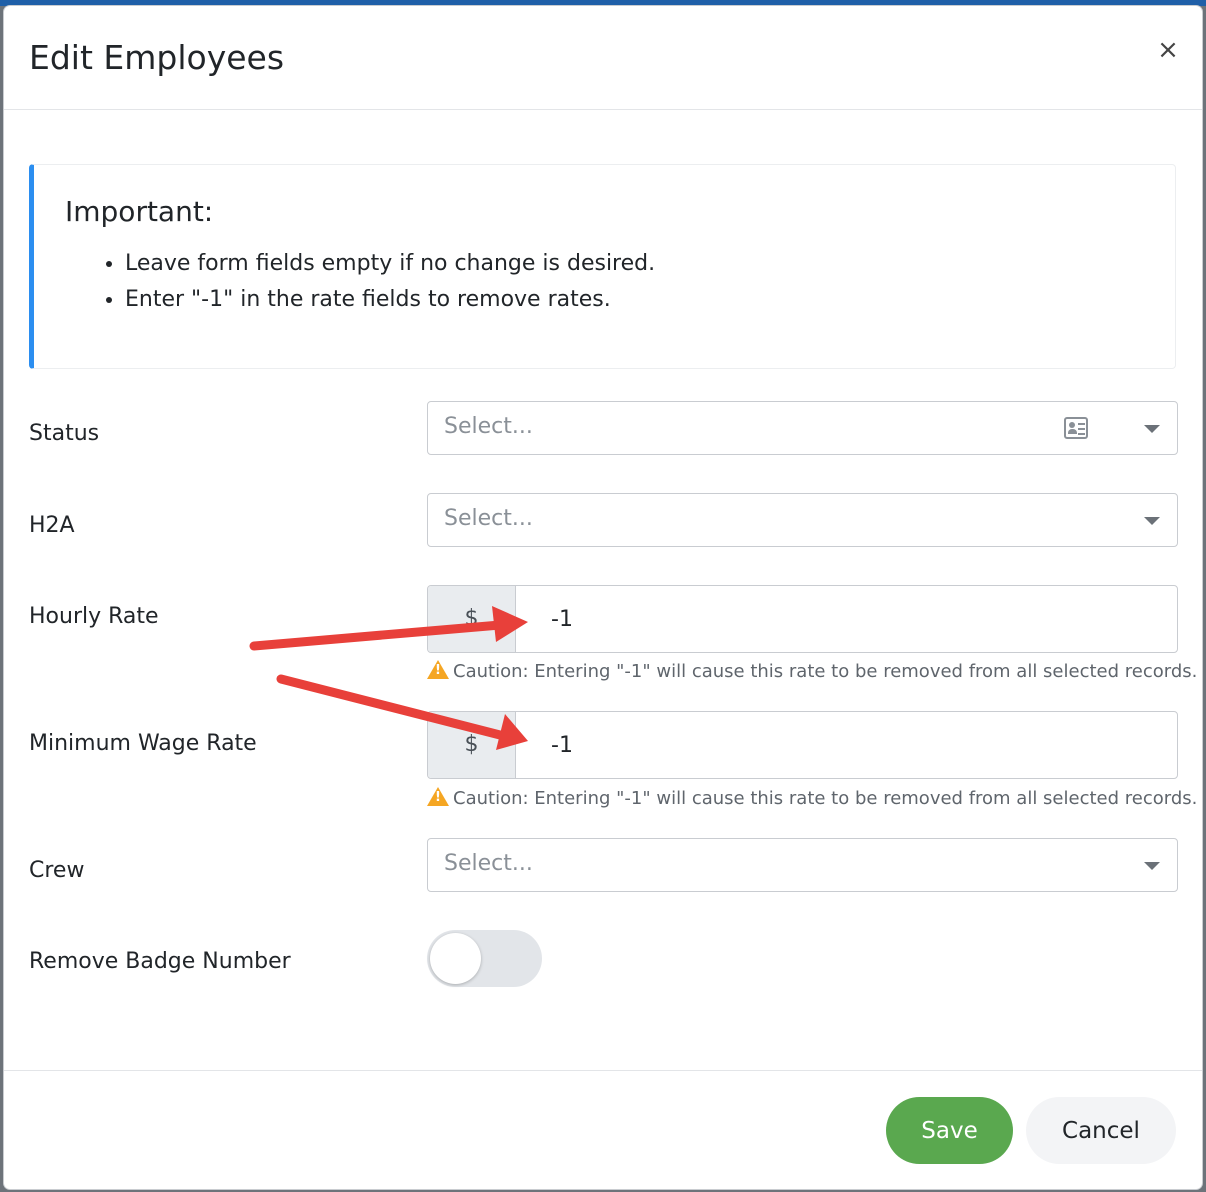 The image size is (1206, 1192). What do you see at coordinates (1101, 1130) in the screenshot?
I see `cancel-button: Cancel` at bounding box center [1101, 1130].